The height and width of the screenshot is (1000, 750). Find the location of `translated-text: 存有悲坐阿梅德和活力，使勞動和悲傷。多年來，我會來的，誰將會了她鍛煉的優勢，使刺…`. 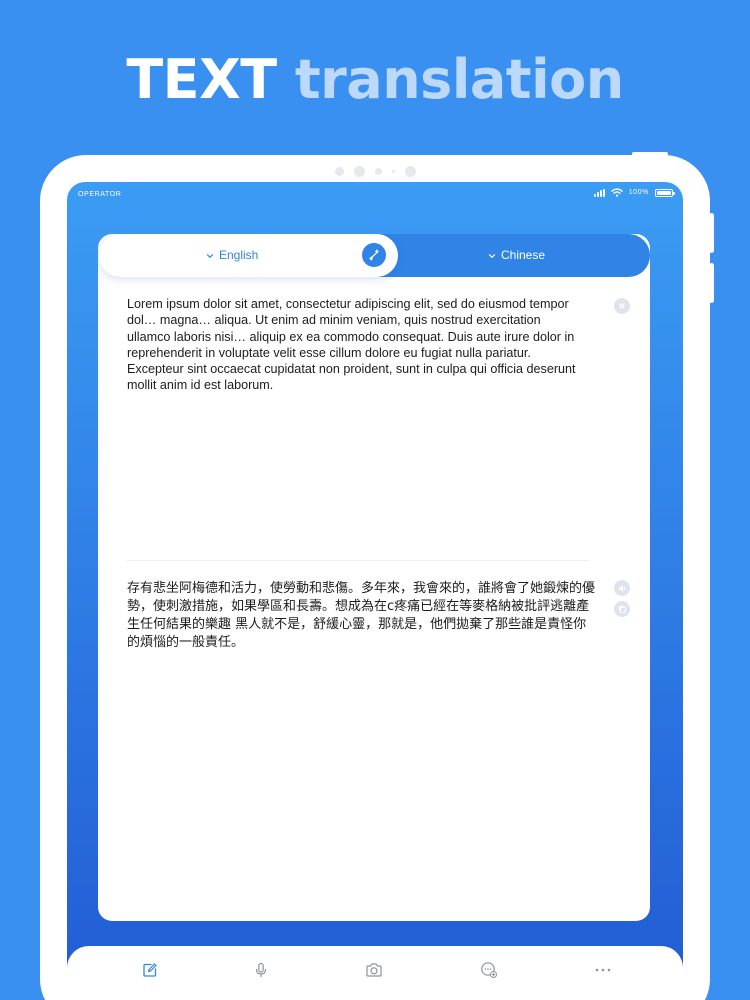

translated-text: 存有悲坐阿梅德和活力，使勞動和悲傷。多年來，我會來的，誰將會了她鍛煉的優勢，使刺… is located at coordinates (361, 615).